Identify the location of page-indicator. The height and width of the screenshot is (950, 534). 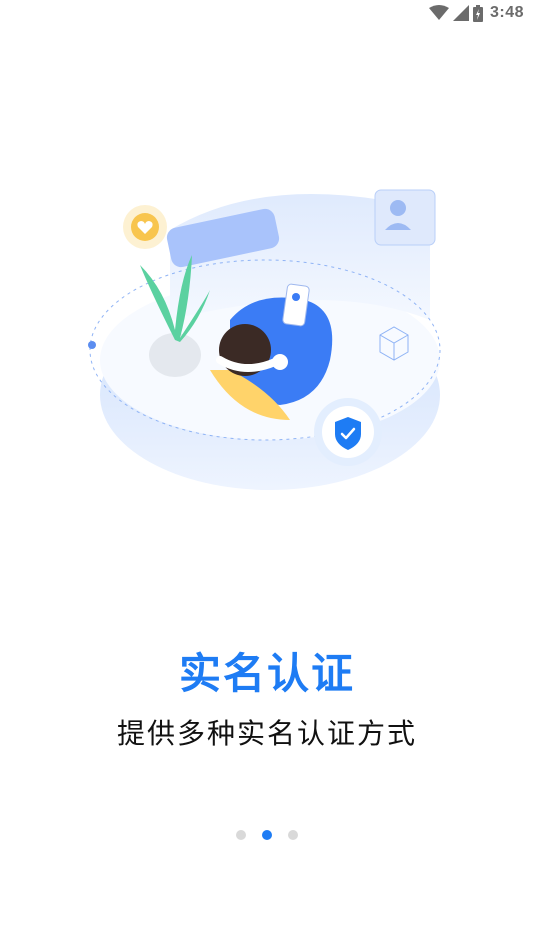
(267, 835).